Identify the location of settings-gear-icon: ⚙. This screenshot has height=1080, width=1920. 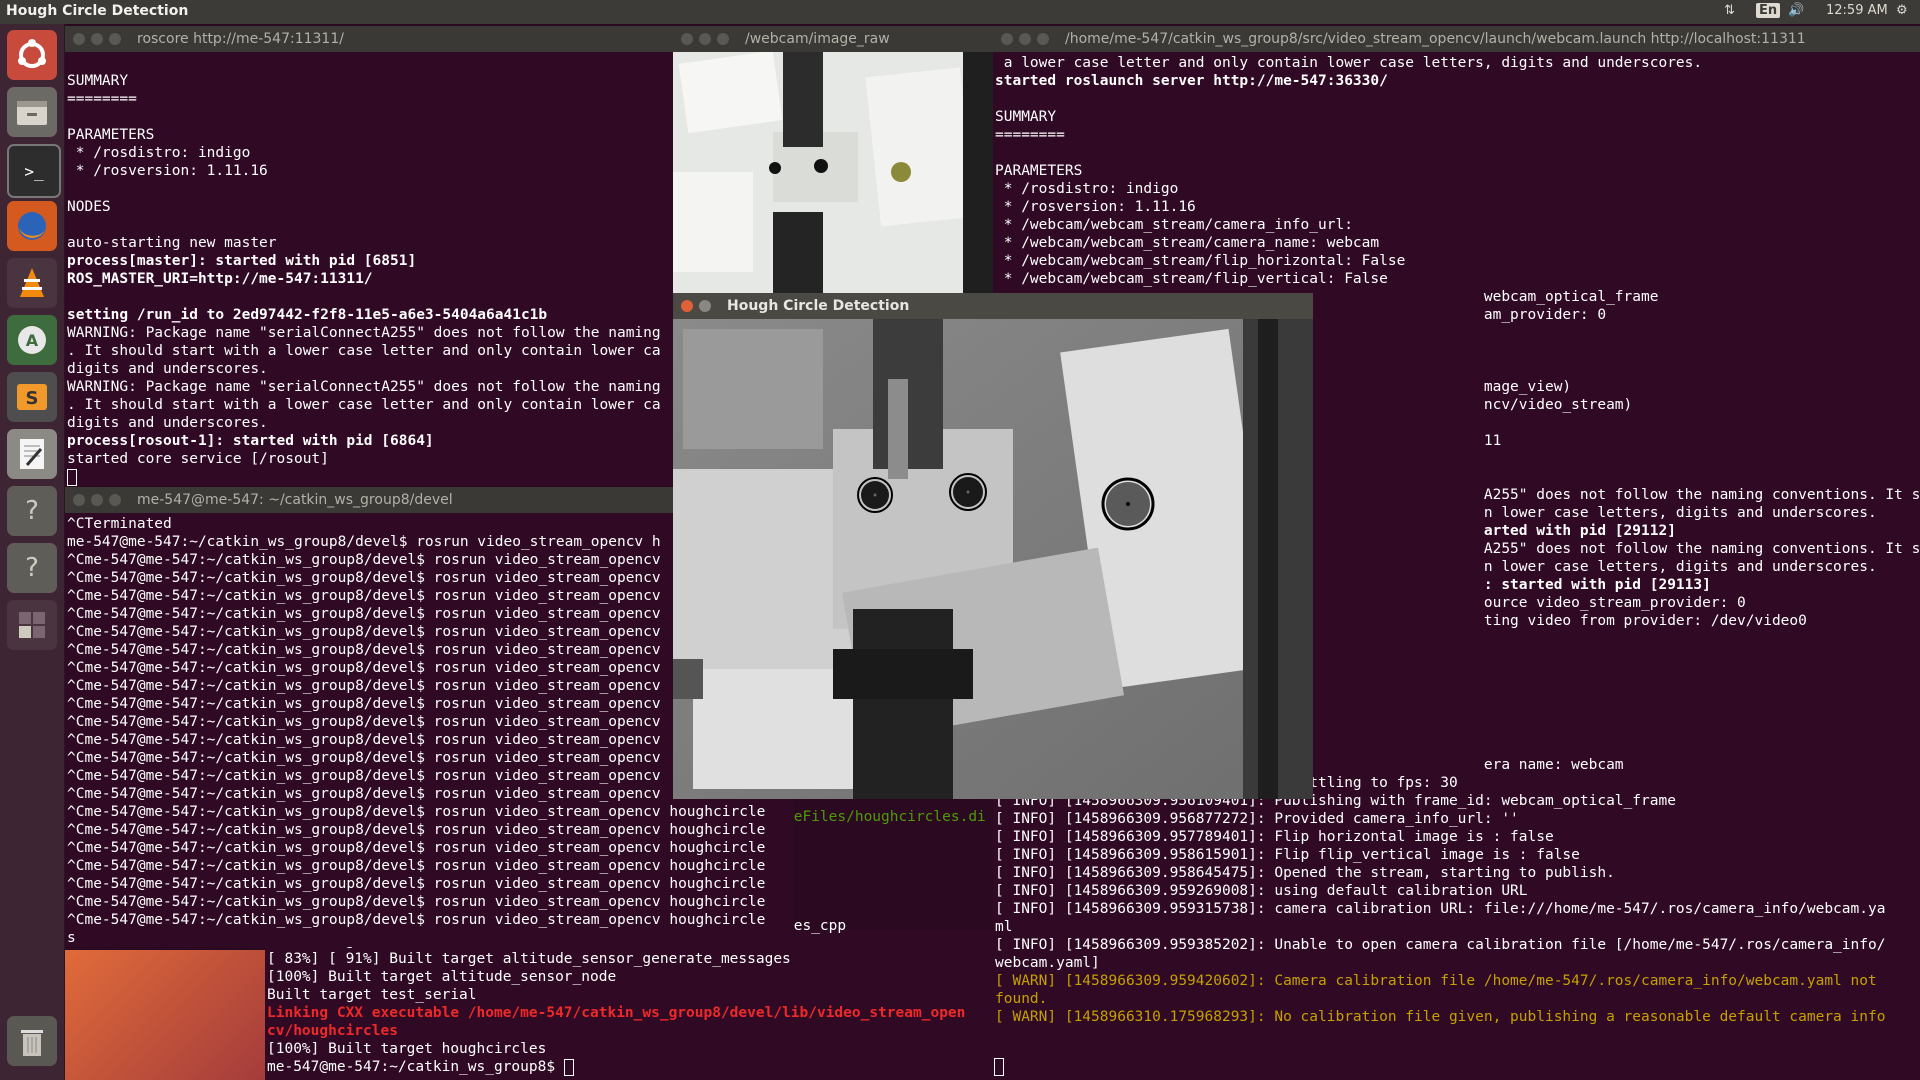
(1902, 10).